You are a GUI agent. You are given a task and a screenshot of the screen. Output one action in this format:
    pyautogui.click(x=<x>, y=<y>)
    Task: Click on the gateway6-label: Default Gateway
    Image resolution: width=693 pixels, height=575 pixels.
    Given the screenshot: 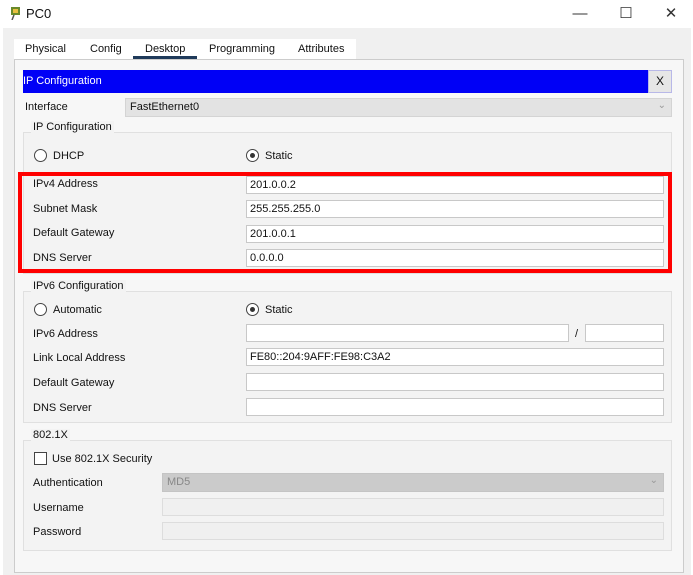 What is the action you would take?
    pyautogui.click(x=74, y=383)
    